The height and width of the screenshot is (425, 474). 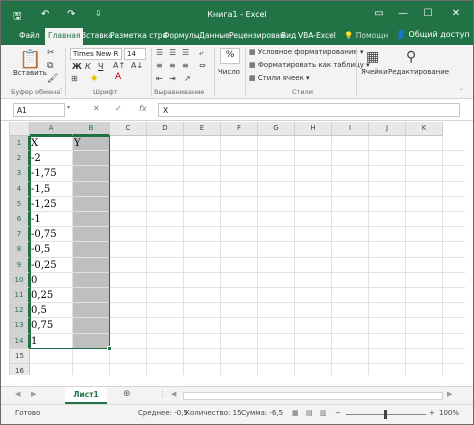 What do you see at coordinates (239, 129) in the screenshot?
I see `column-header-f: F` at bounding box center [239, 129].